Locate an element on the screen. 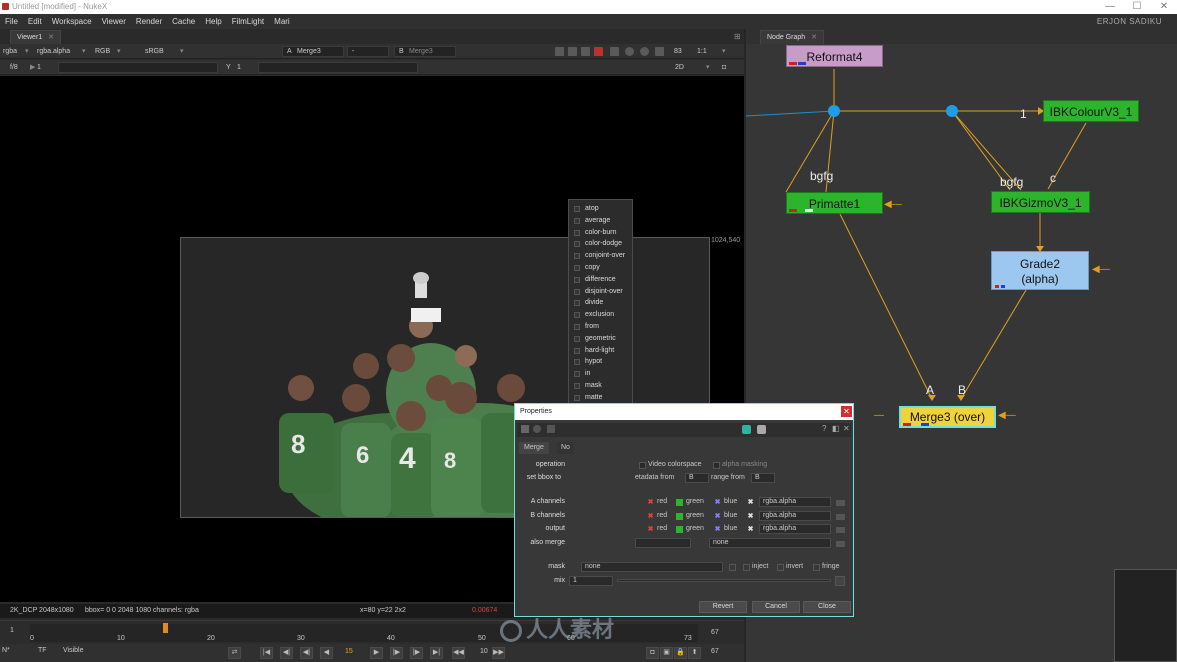 This screenshot has height=662, width=1177. undo-icon is located at coordinates (761, 429).